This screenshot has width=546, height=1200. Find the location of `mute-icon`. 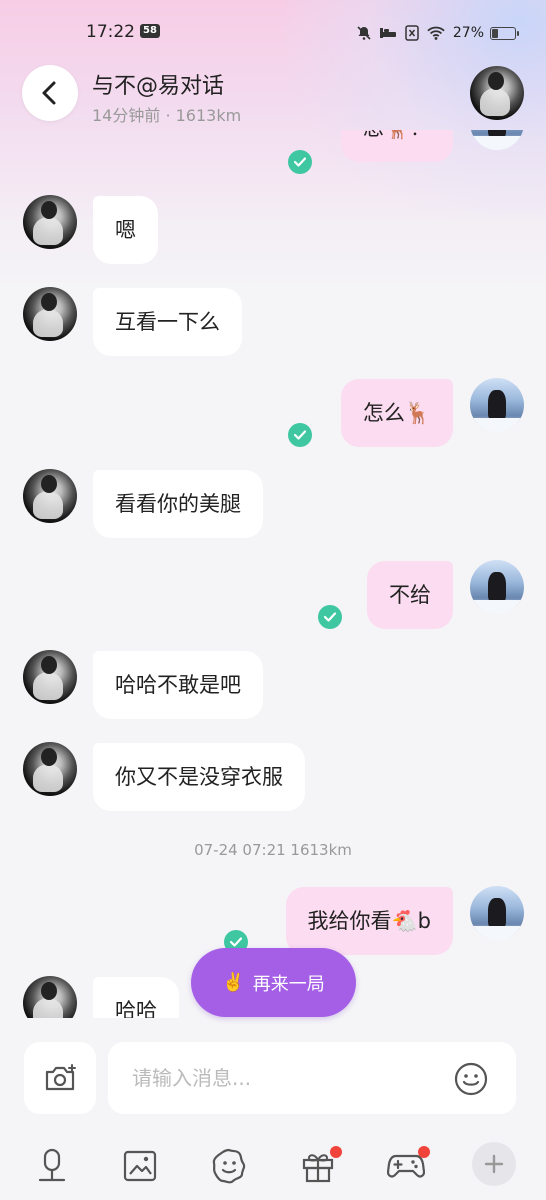

mute-icon is located at coordinates (364, 33).